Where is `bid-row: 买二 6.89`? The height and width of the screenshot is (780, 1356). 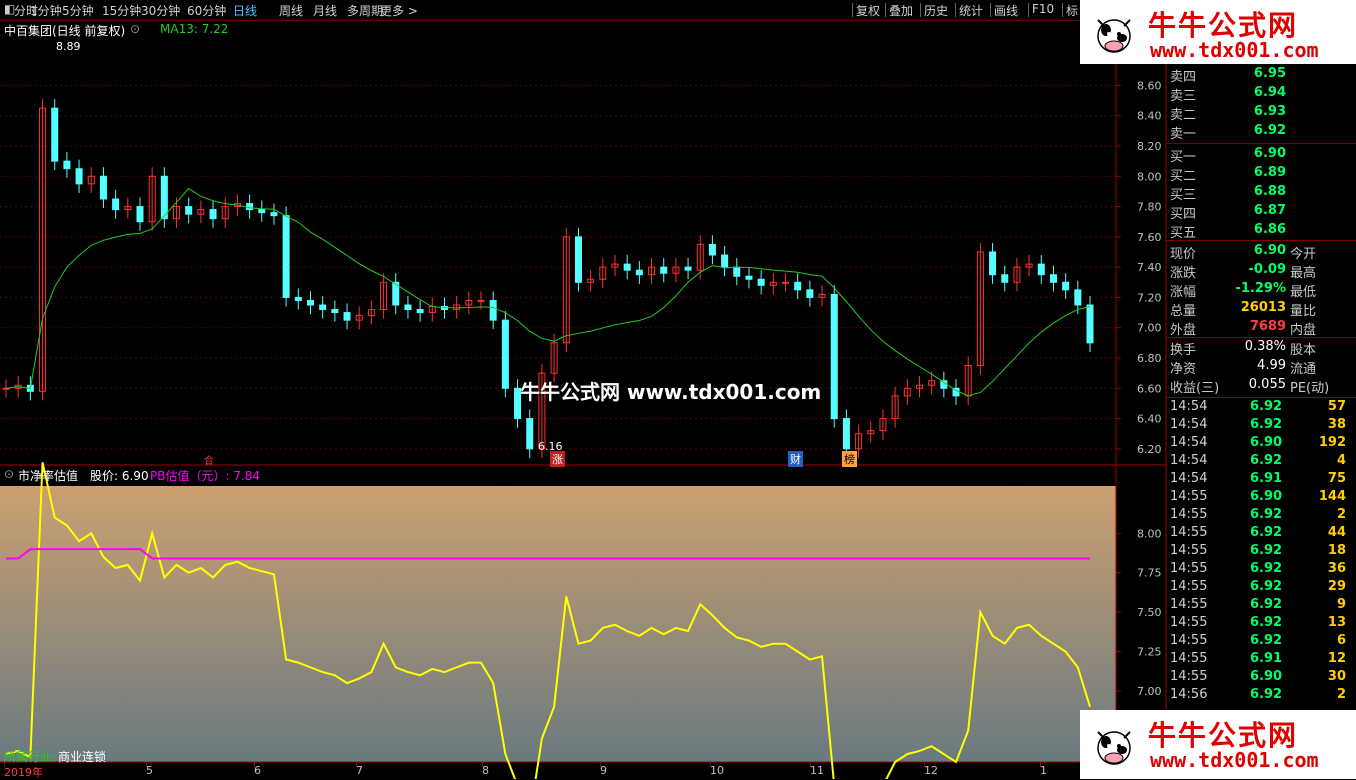
bid-row: 买二 6.89 is located at coordinates (1262, 174).